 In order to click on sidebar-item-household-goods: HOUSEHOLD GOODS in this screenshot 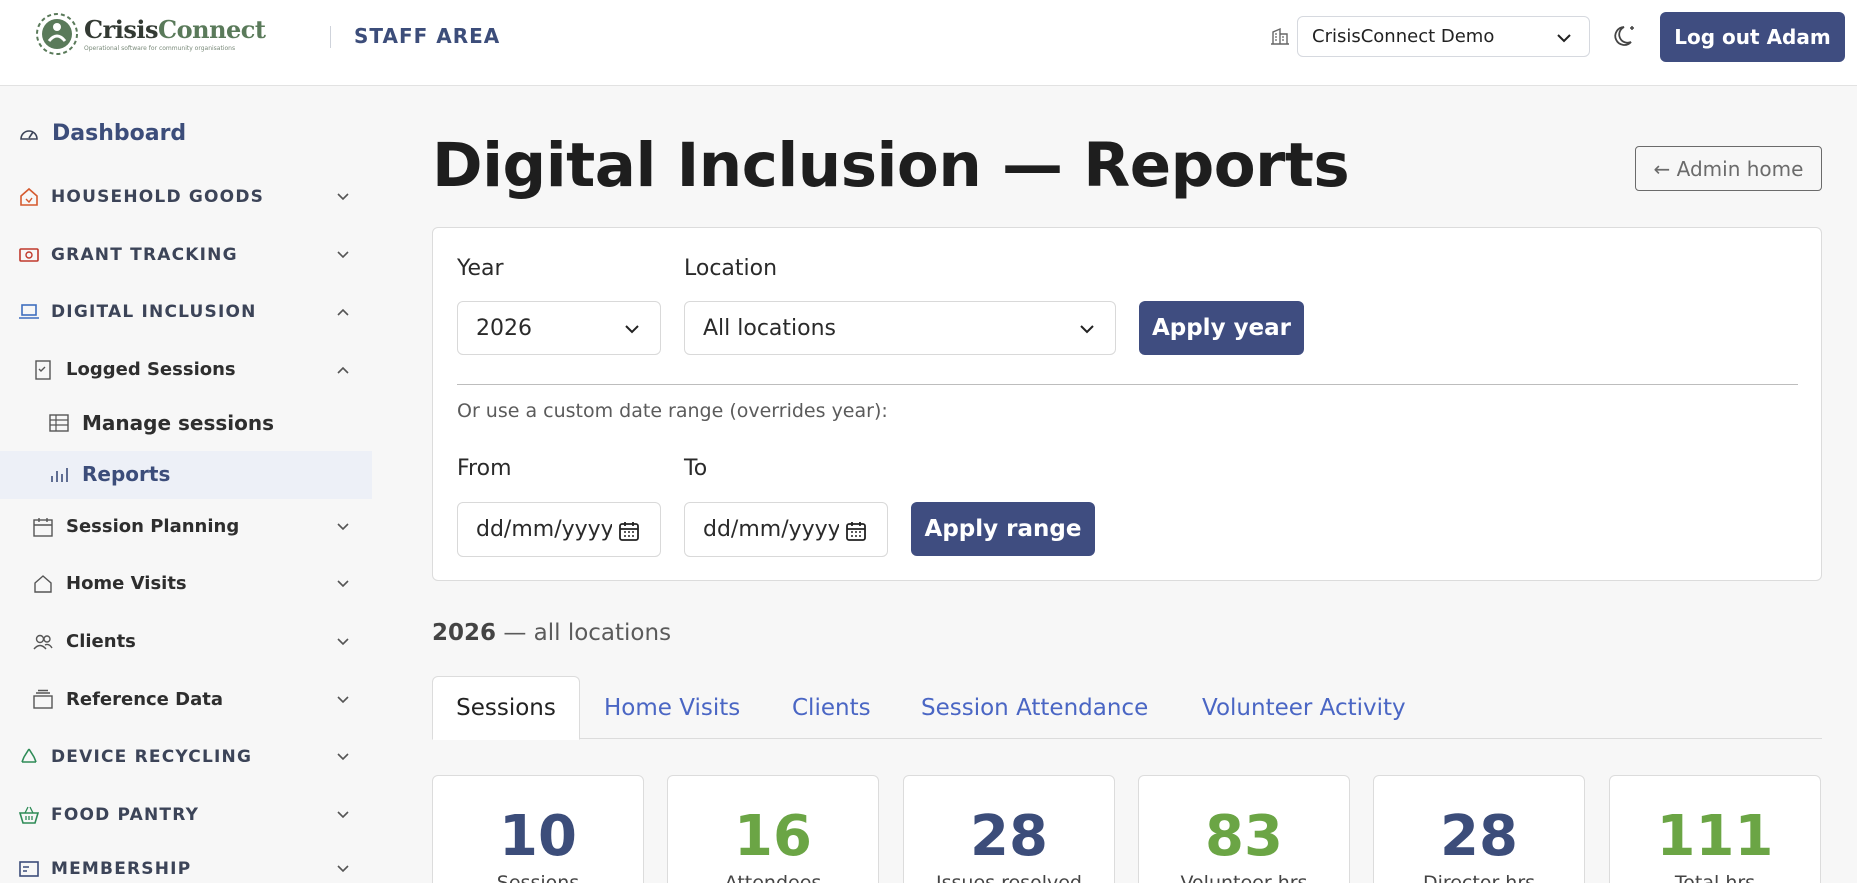, I will do `click(186, 197)`.